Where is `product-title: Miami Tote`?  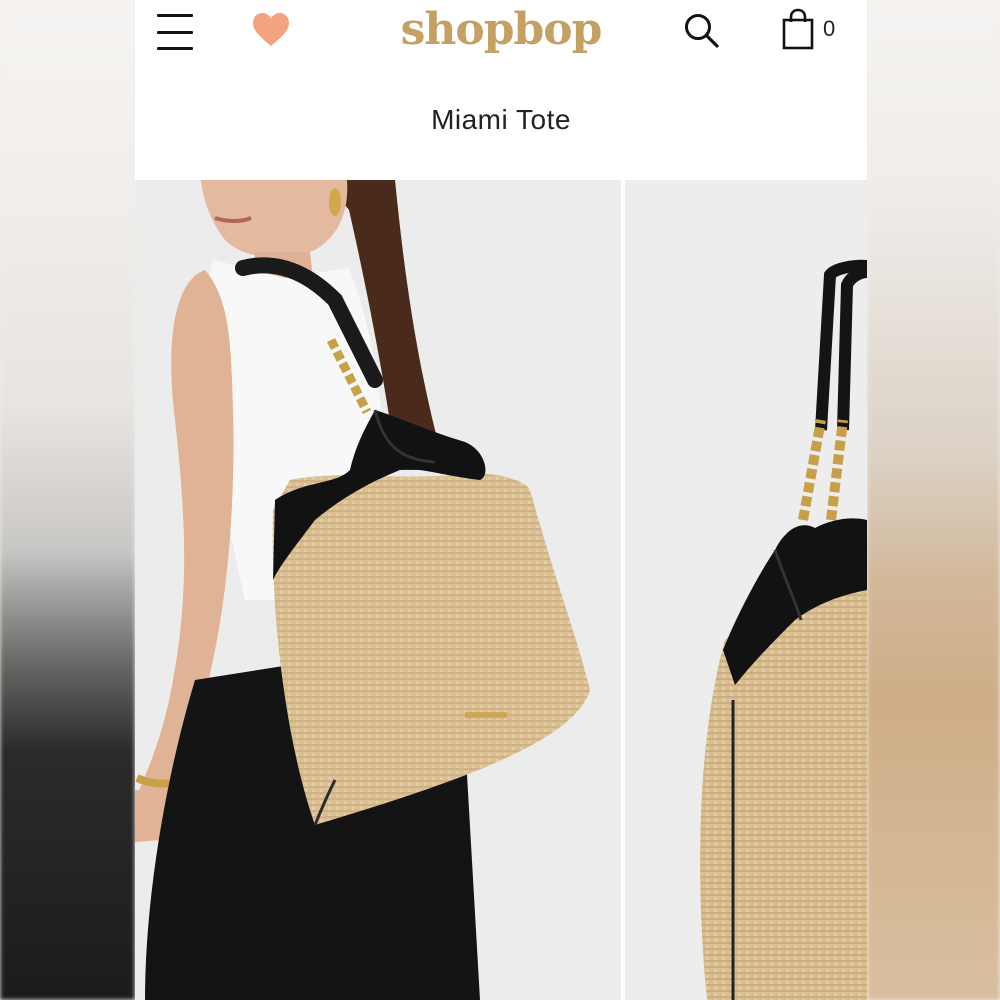 product-title: Miami Tote is located at coordinates (501, 119).